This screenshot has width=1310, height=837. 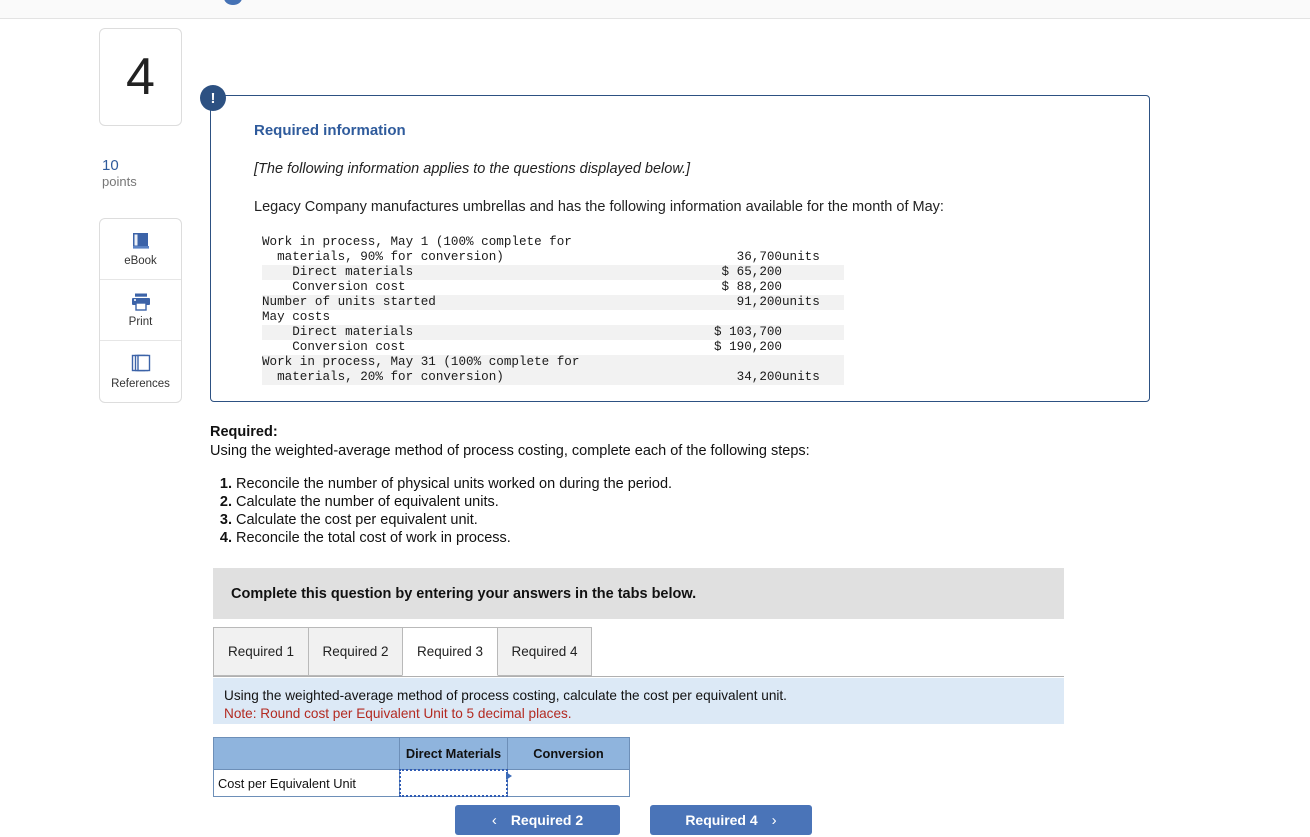 What do you see at coordinates (553, 332) in the screenshot?
I see `given-data-row: Direct materials $ 103,700` at bounding box center [553, 332].